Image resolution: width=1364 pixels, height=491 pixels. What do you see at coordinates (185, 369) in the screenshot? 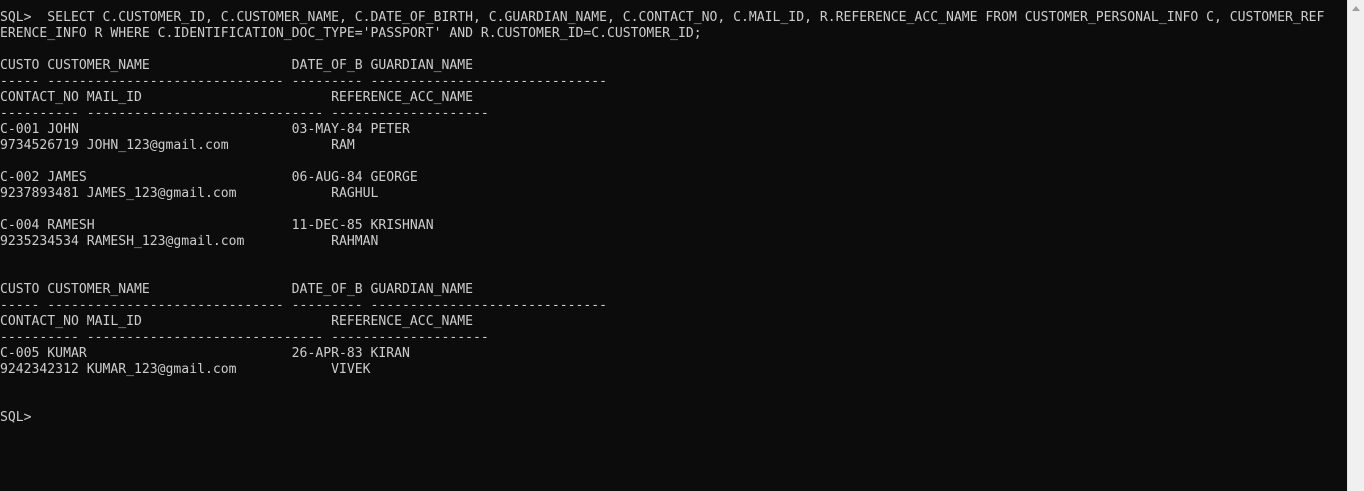
I see `result-row: 9242342312 KUMAR_123@gmail.com VIVEK` at bounding box center [185, 369].